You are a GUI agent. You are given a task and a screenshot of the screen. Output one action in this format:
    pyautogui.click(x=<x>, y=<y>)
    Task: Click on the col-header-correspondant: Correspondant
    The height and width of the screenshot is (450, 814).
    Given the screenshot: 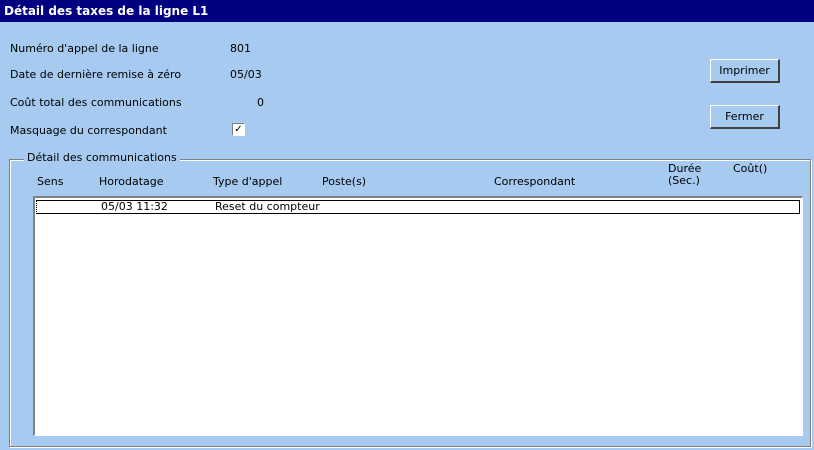 What is the action you would take?
    pyautogui.click(x=534, y=182)
    